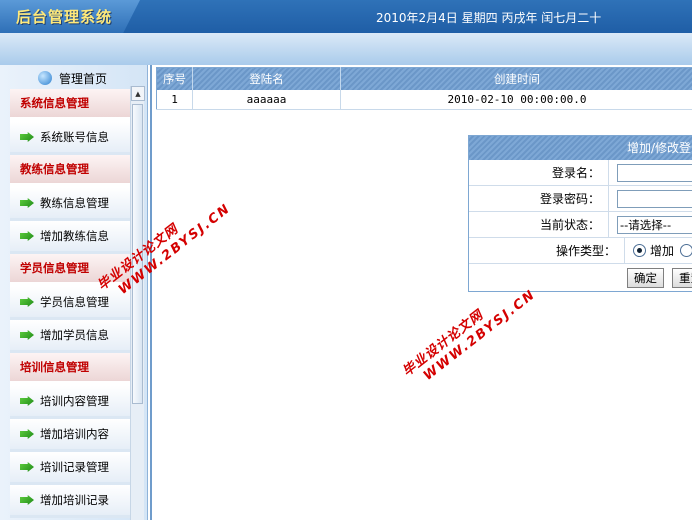 This screenshot has width=692, height=520. Describe the element at coordinates (682, 278) in the screenshot. I see `reset-button: 重置` at that location.